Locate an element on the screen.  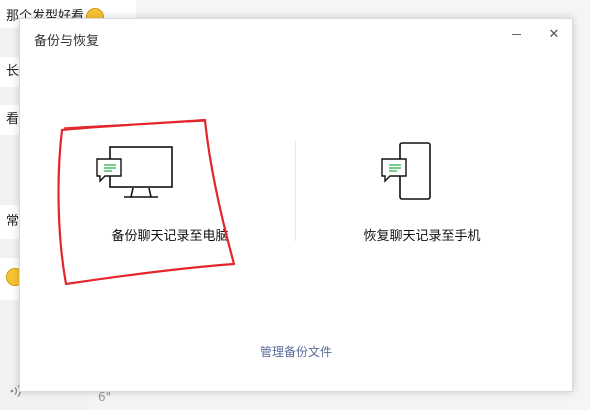
dialog-title: 备份与恢复 is located at coordinates (67, 41).